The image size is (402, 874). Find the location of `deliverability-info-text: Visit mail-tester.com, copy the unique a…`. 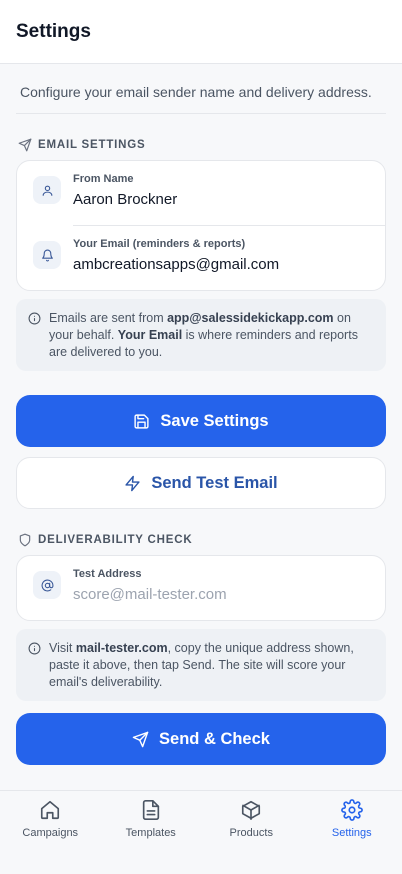

deliverability-info-text: Visit mail-tester.com, copy the unique a… is located at coordinates (211, 665).